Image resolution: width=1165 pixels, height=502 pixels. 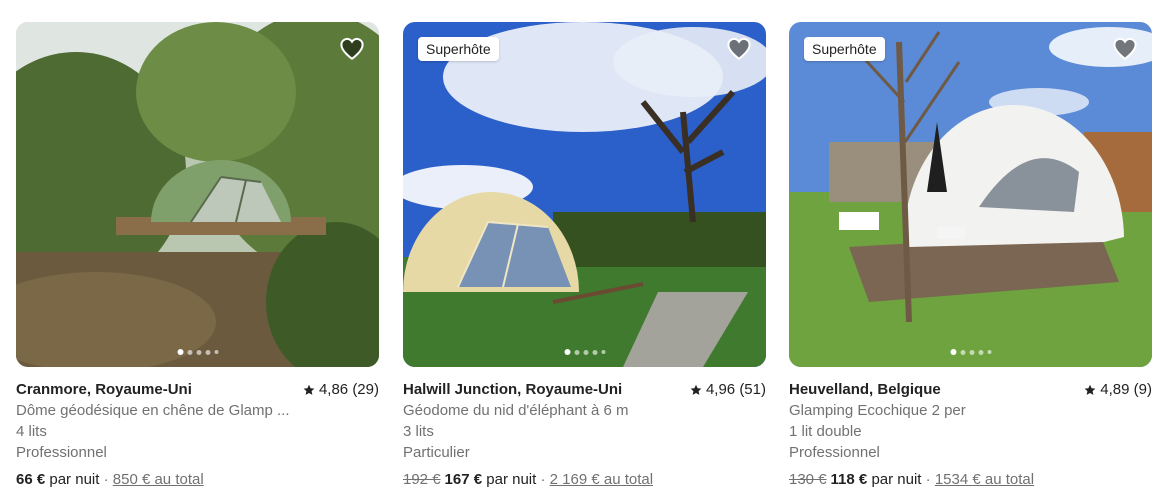 What do you see at coordinates (422, 479) in the screenshot?
I see `price-original: 192 €` at bounding box center [422, 479].